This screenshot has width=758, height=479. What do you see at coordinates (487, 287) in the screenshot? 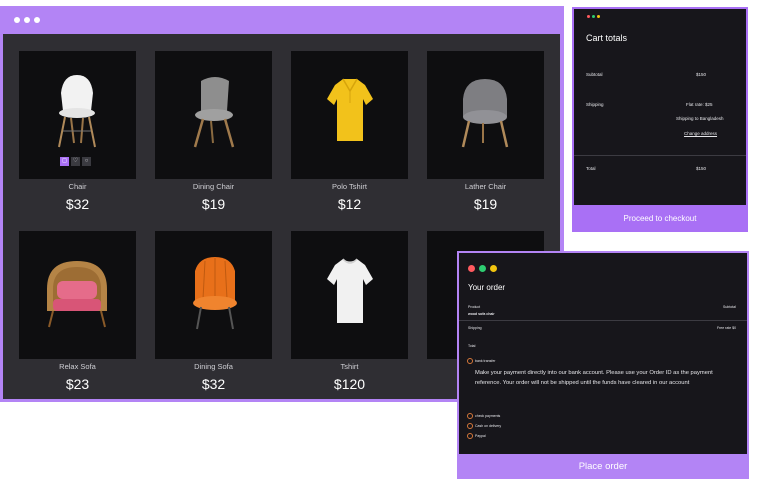
I see `your-order-title: Your order` at bounding box center [487, 287].